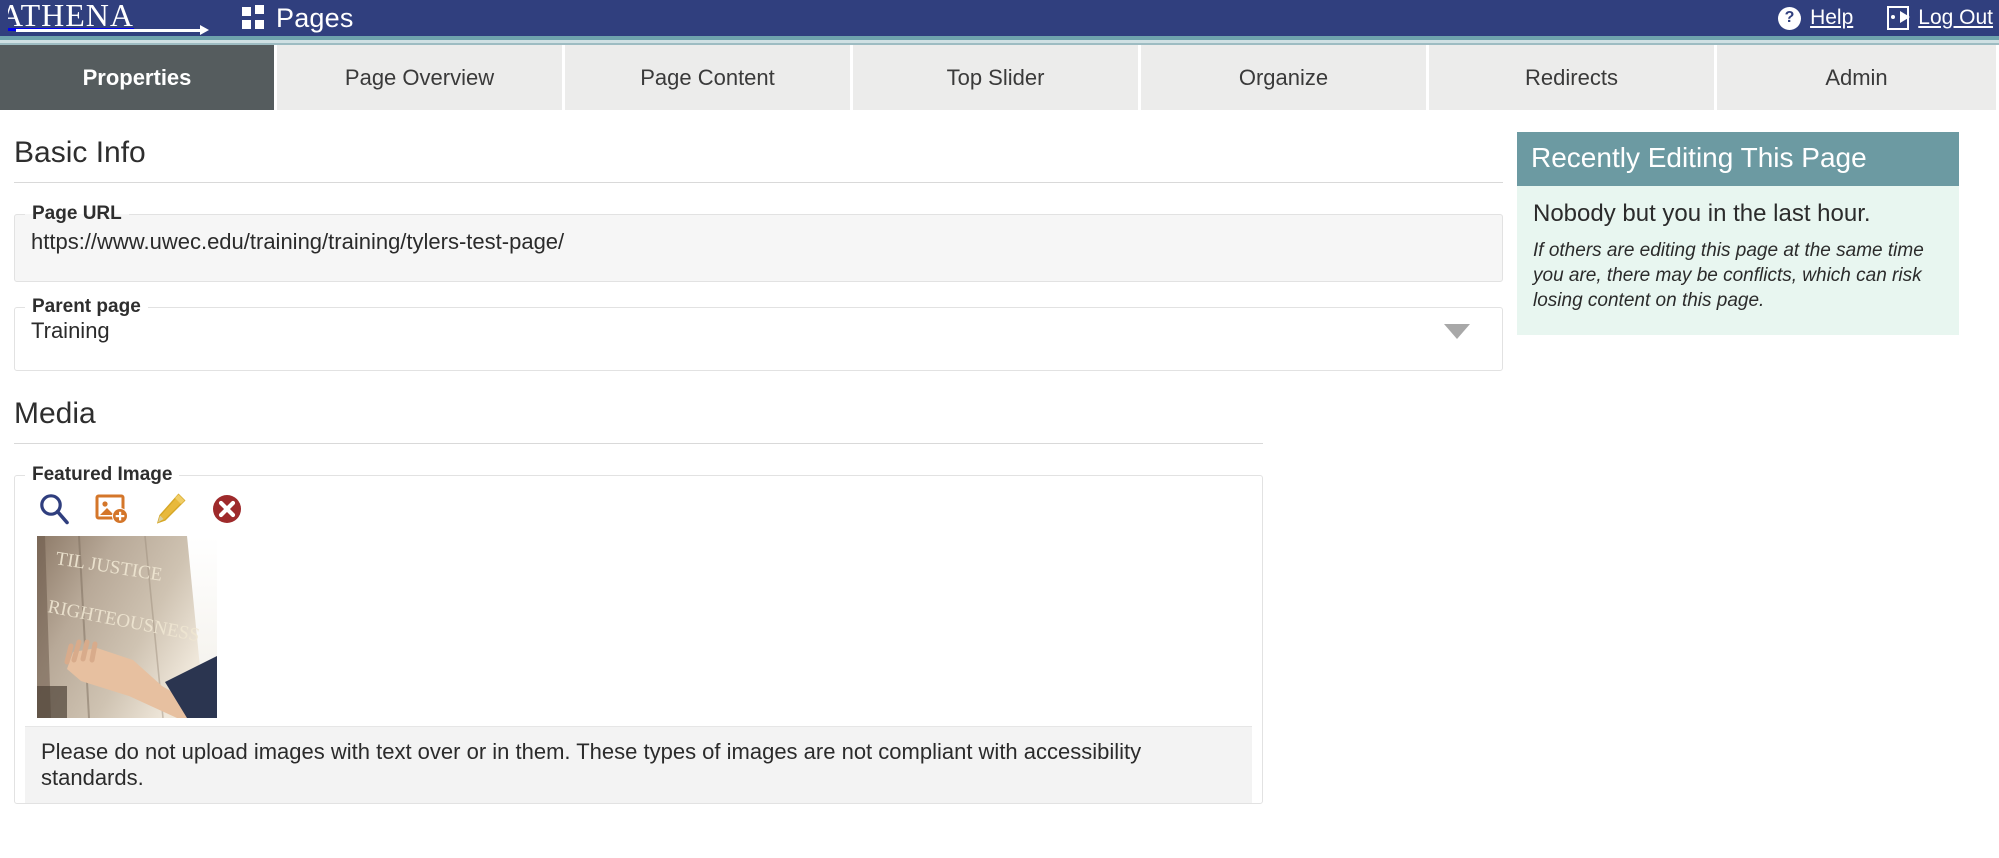  What do you see at coordinates (638, 510) in the screenshot?
I see `featured-image-toolbar` at bounding box center [638, 510].